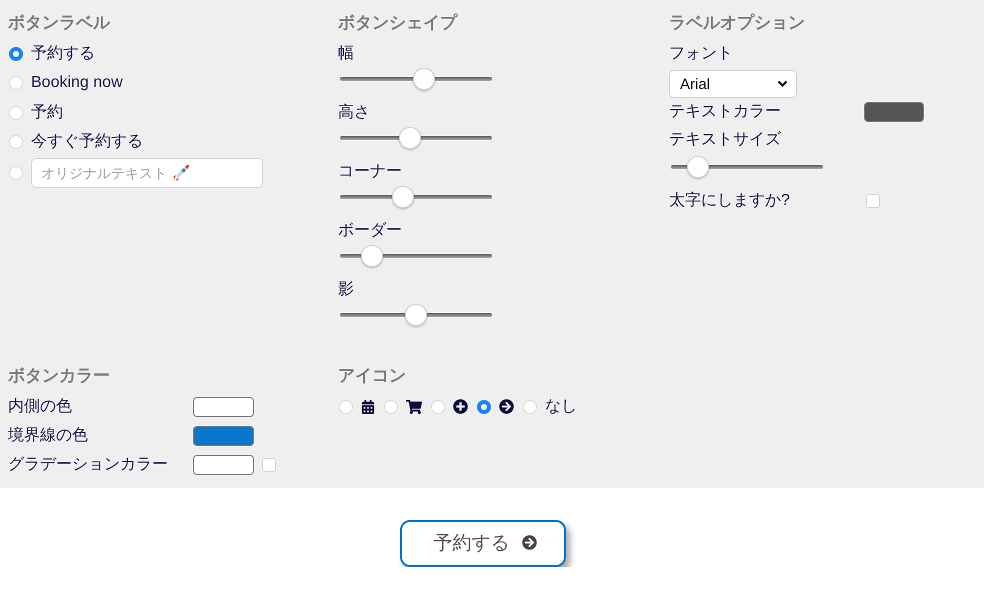  I want to click on field-label: 太字にしますか?, so click(730, 201).